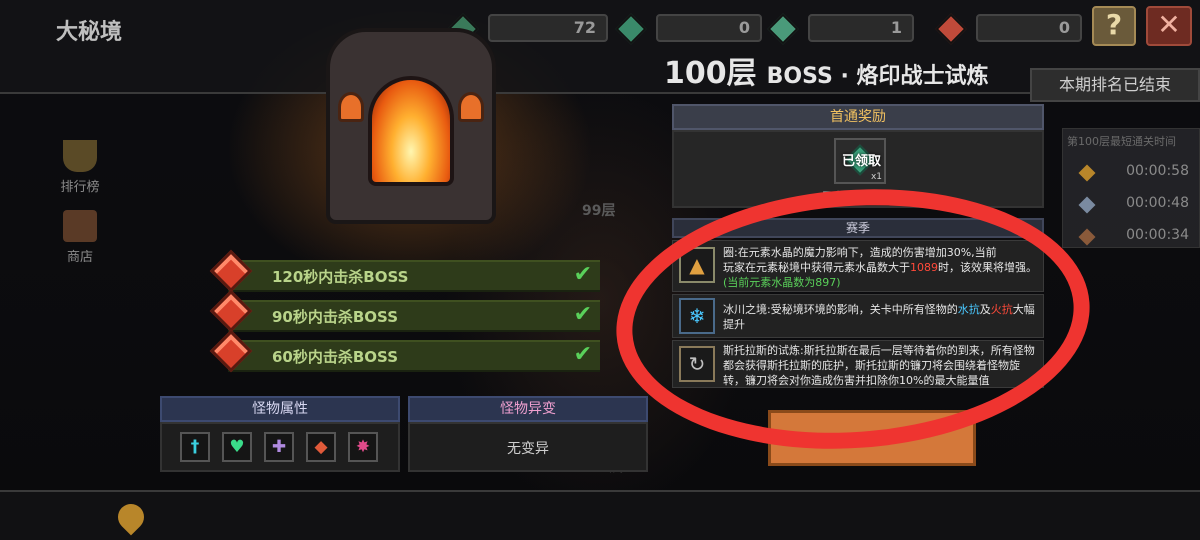 This screenshot has width=1200, height=540. I want to click on condition-label: 90秒内击杀BOSS, so click(335, 317).